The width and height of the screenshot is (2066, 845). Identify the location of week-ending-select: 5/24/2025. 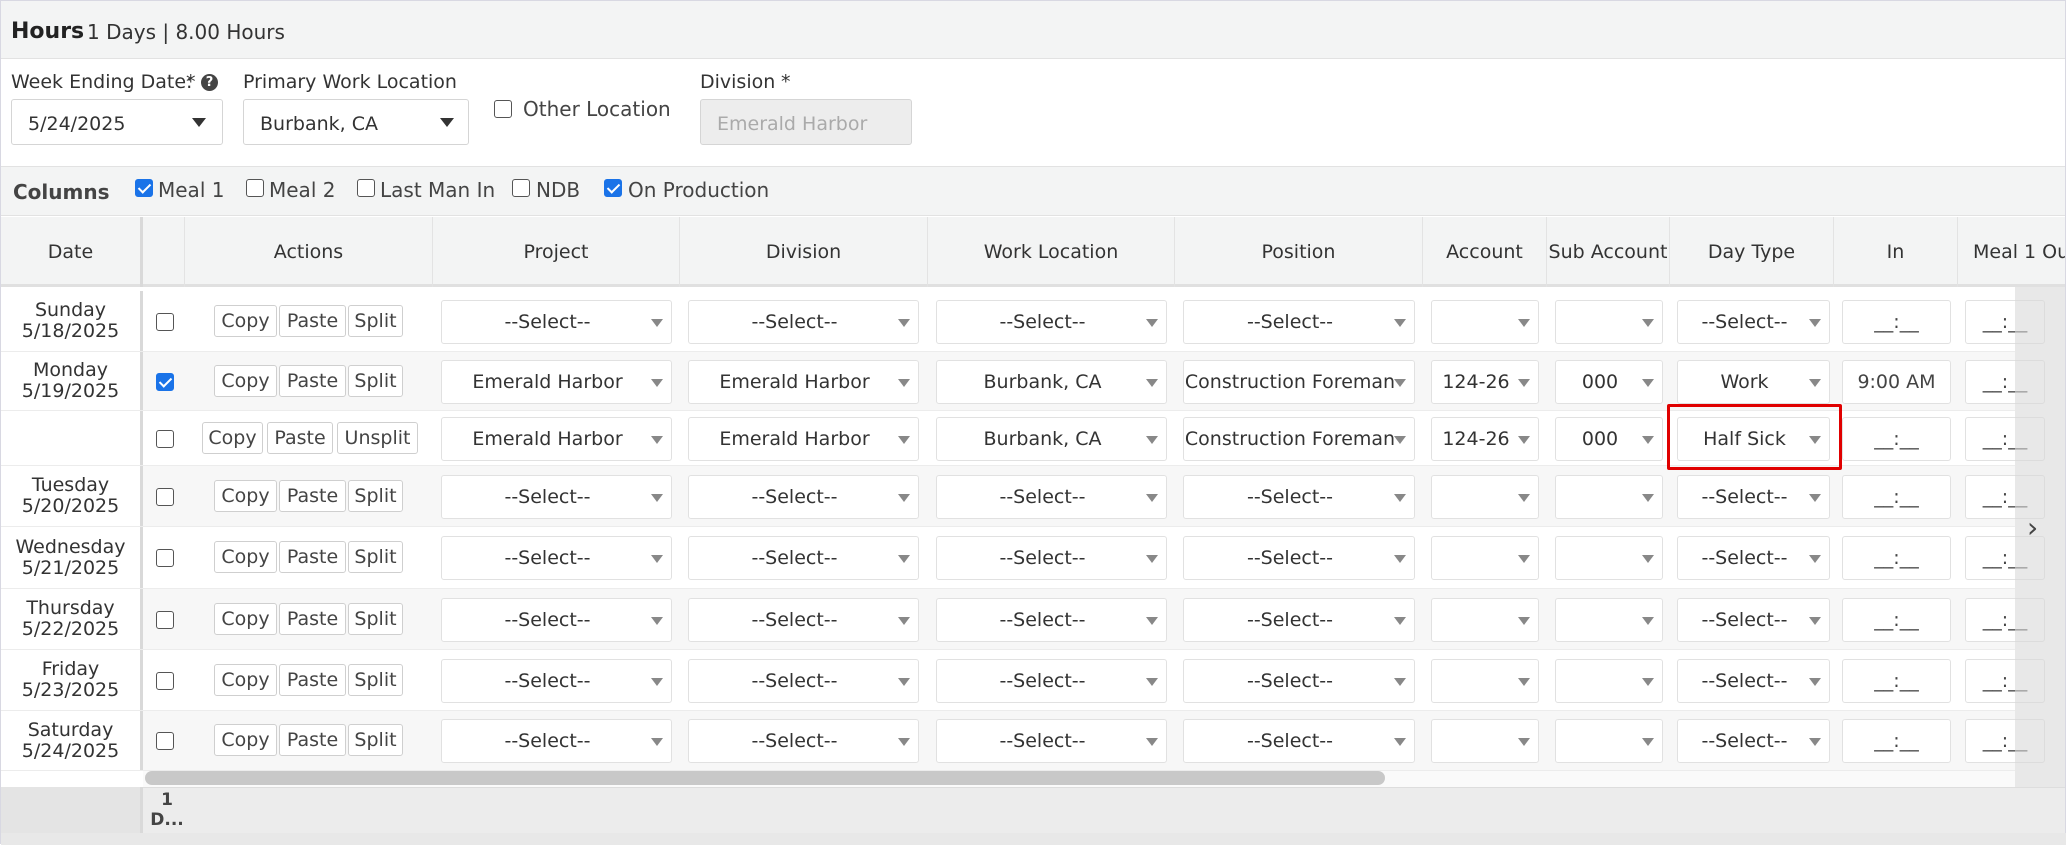
(117, 122).